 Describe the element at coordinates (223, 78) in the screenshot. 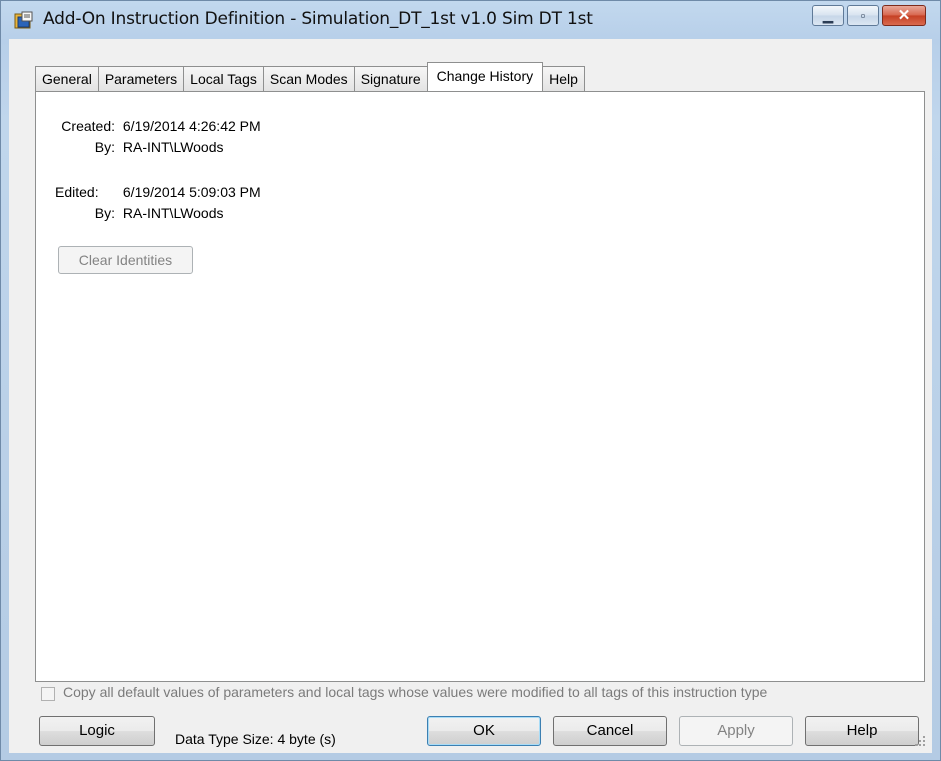

I see `tab-local-tags: Local Tags` at that location.